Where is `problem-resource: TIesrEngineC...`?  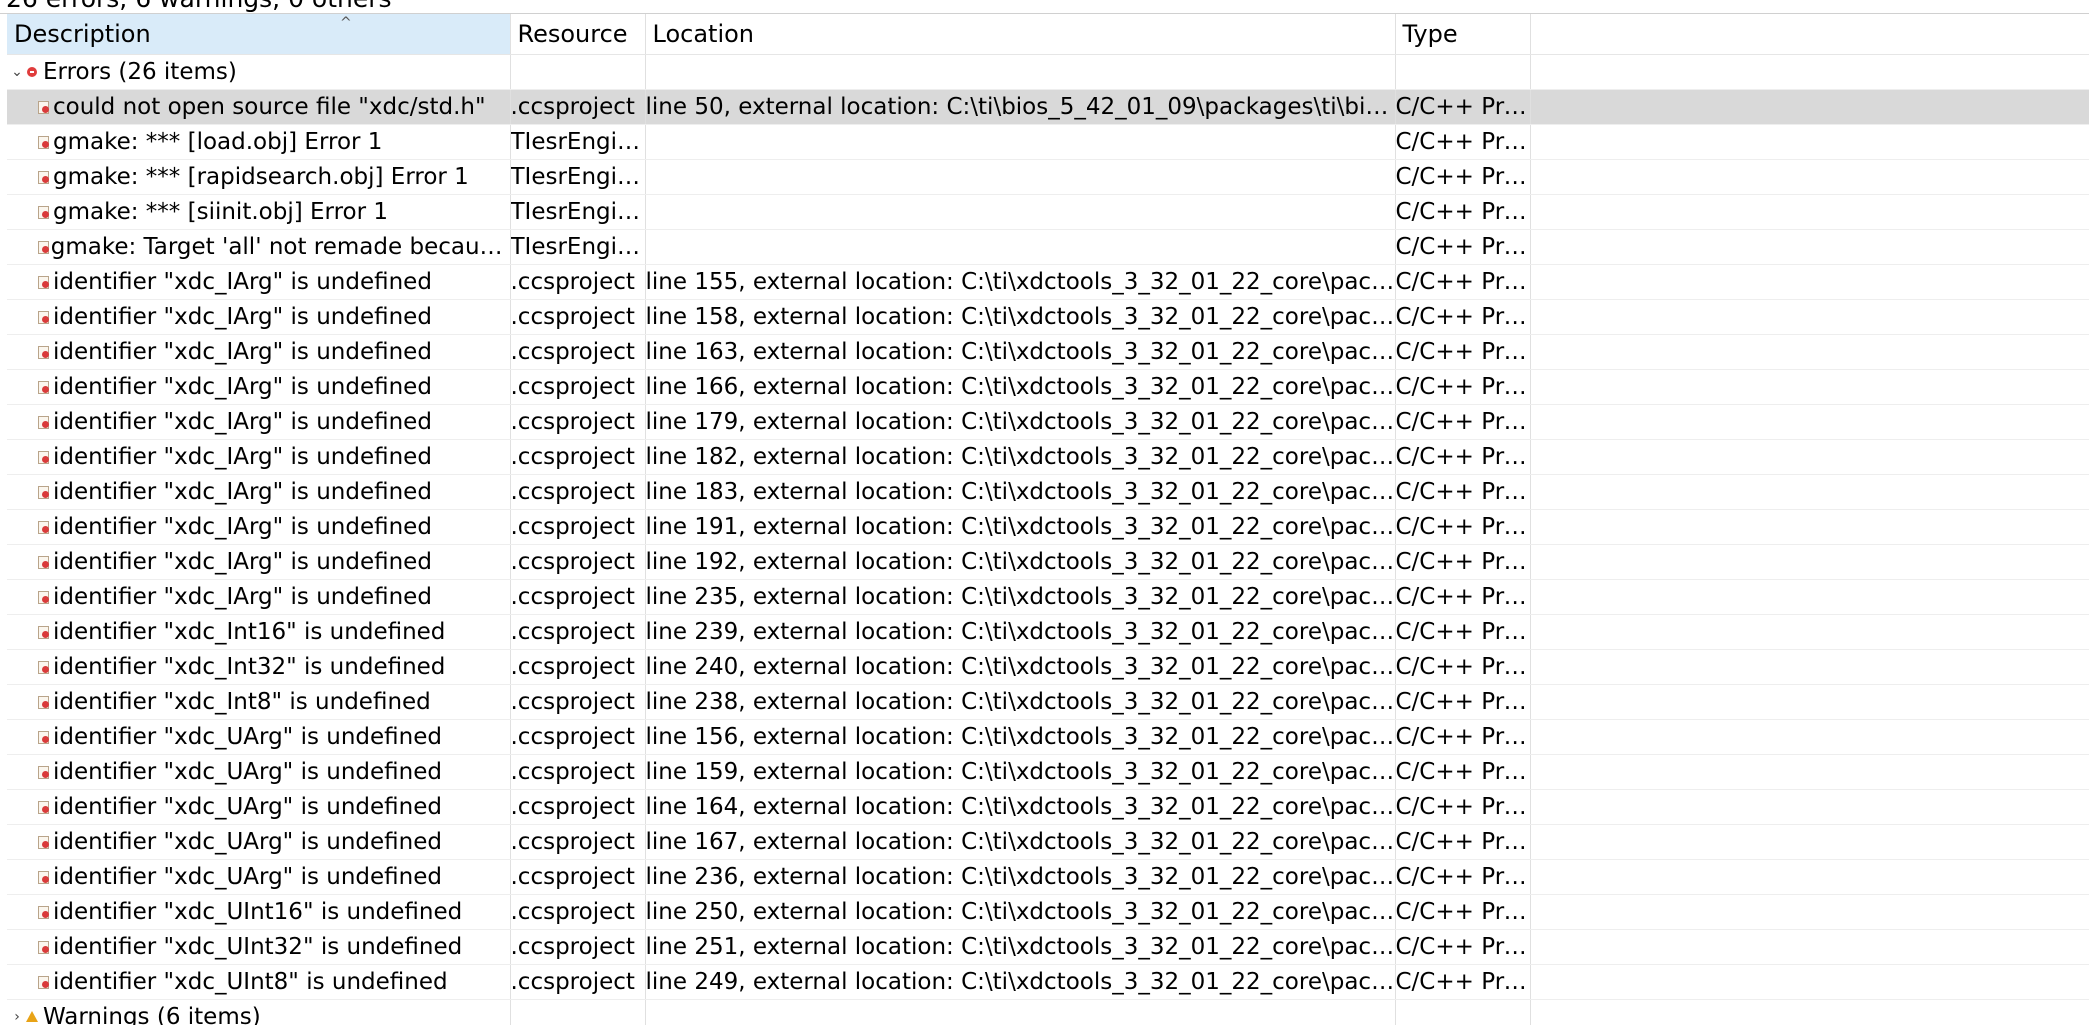
problem-resource: TIesrEngineC... is located at coordinates (578, 247).